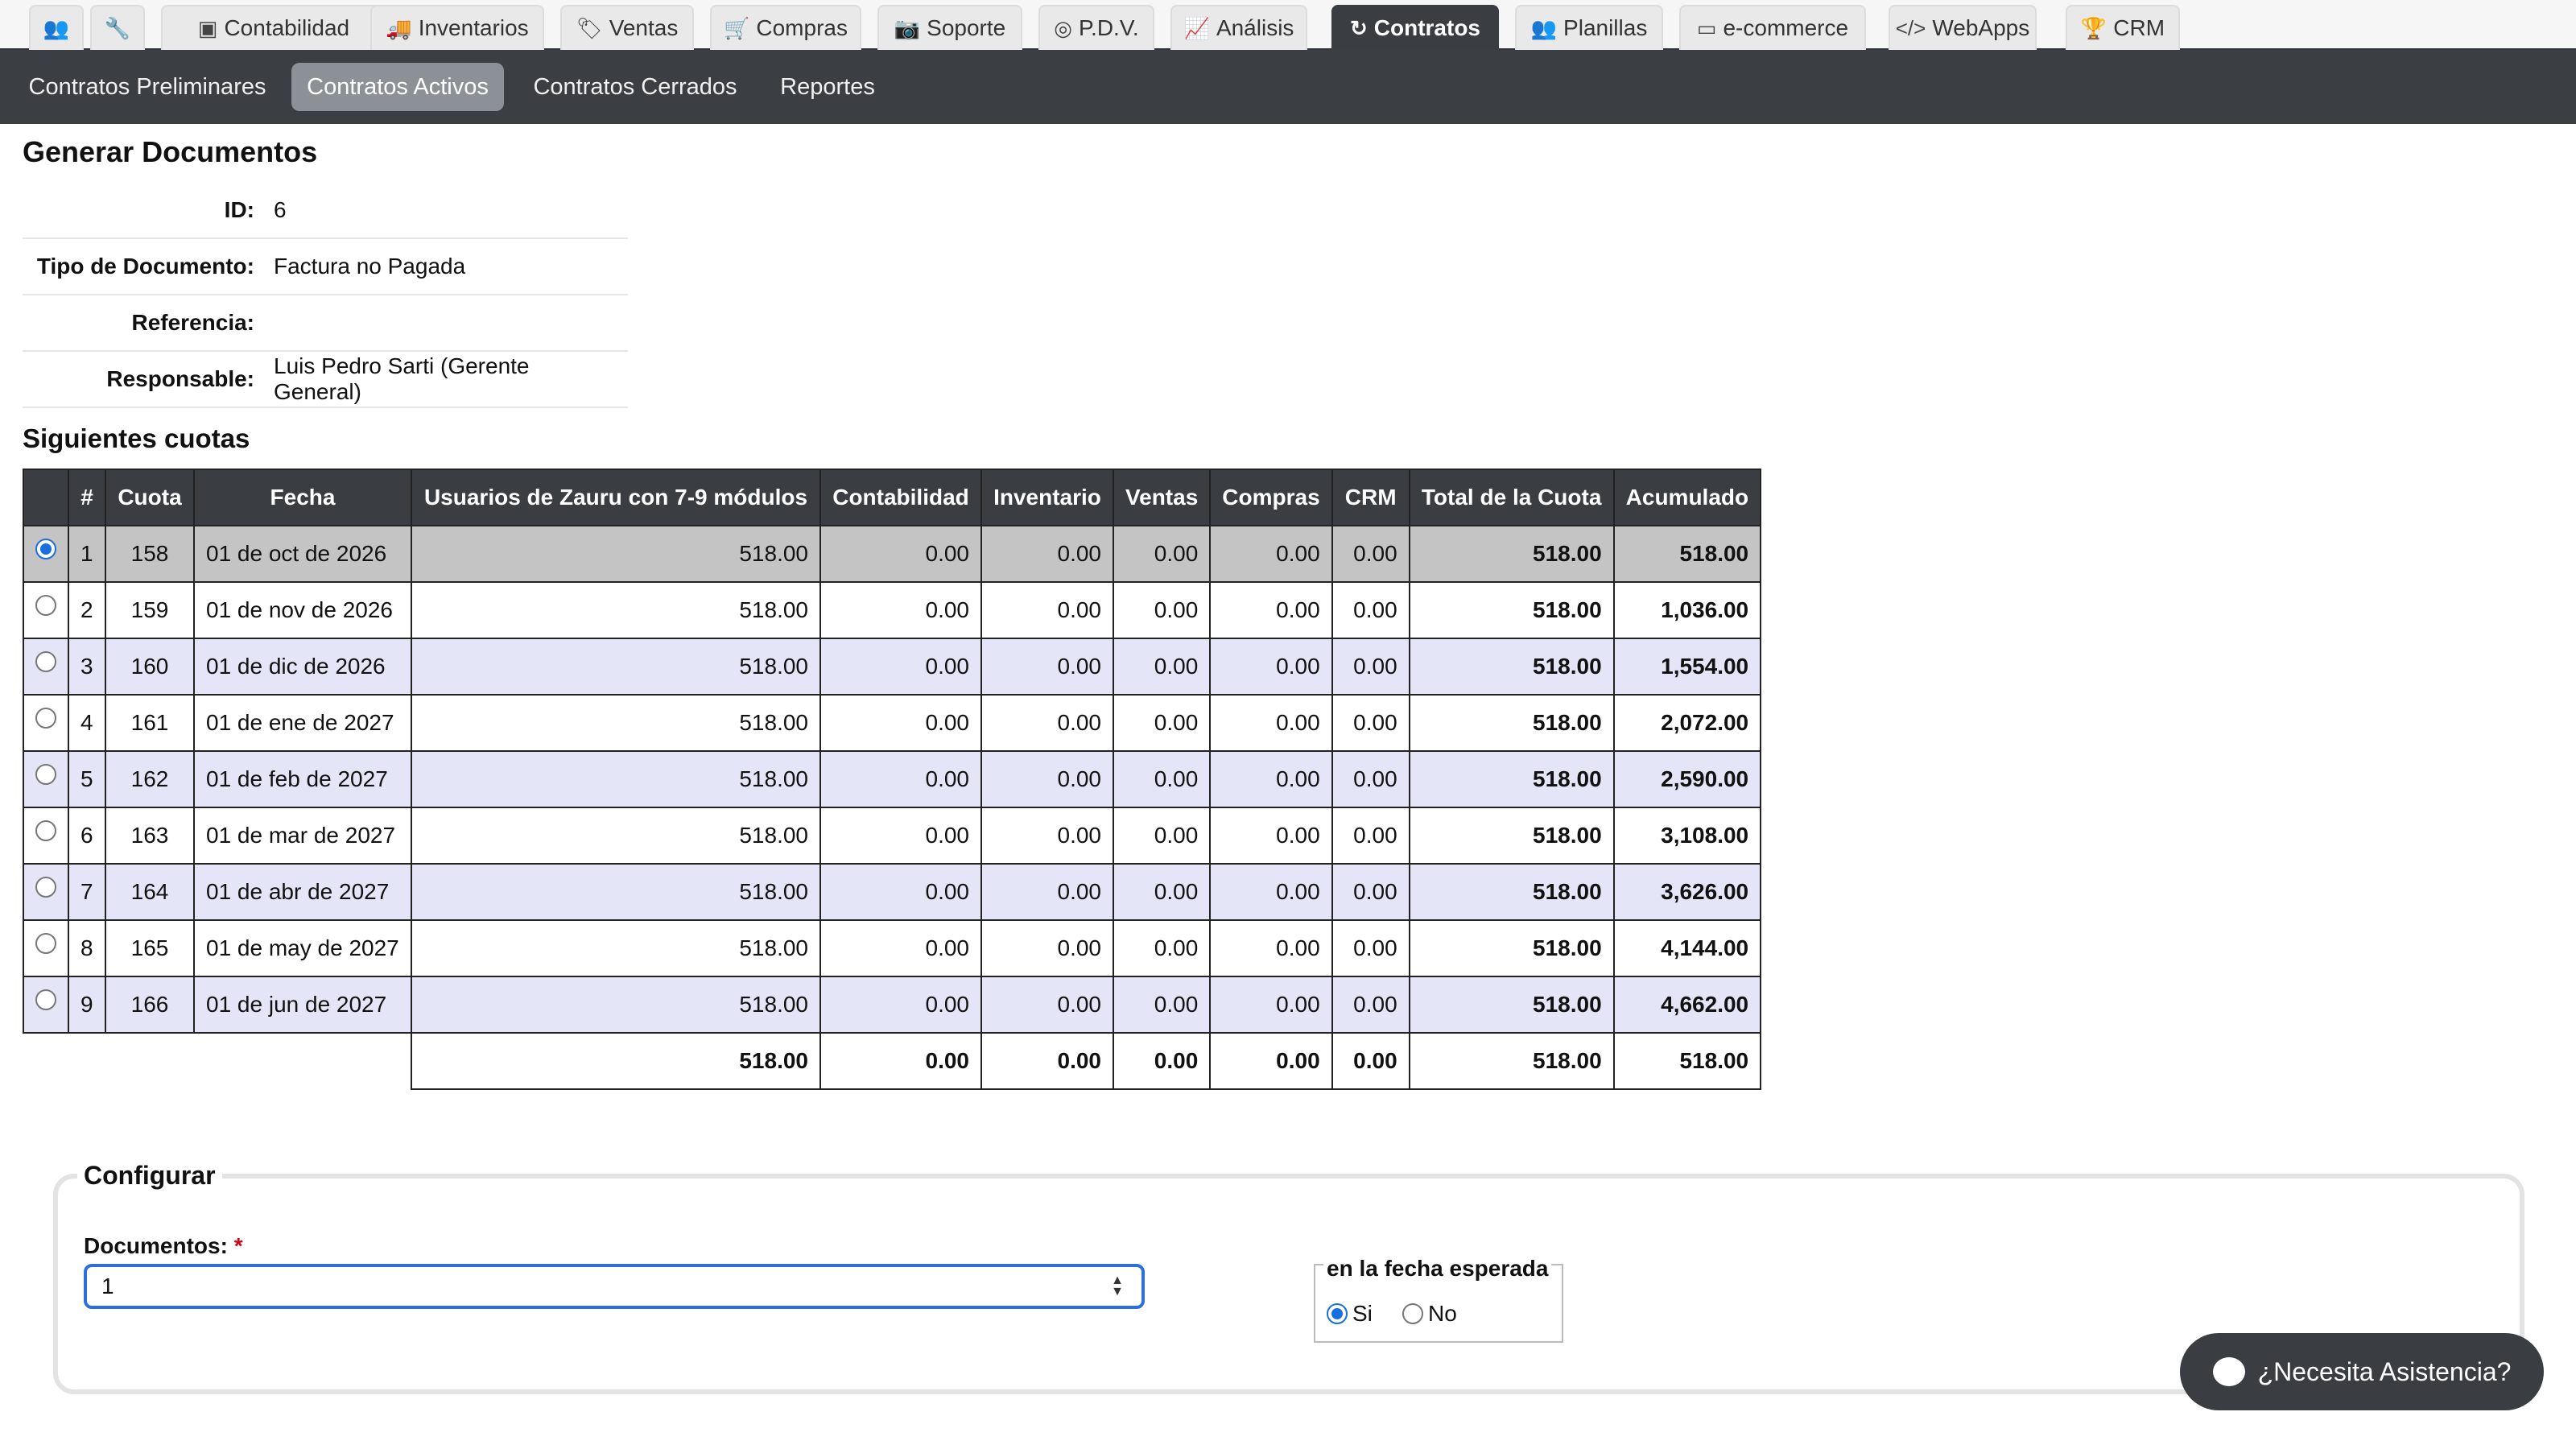 The width and height of the screenshot is (2576, 1449). I want to click on radio-si, so click(1337, 1313).